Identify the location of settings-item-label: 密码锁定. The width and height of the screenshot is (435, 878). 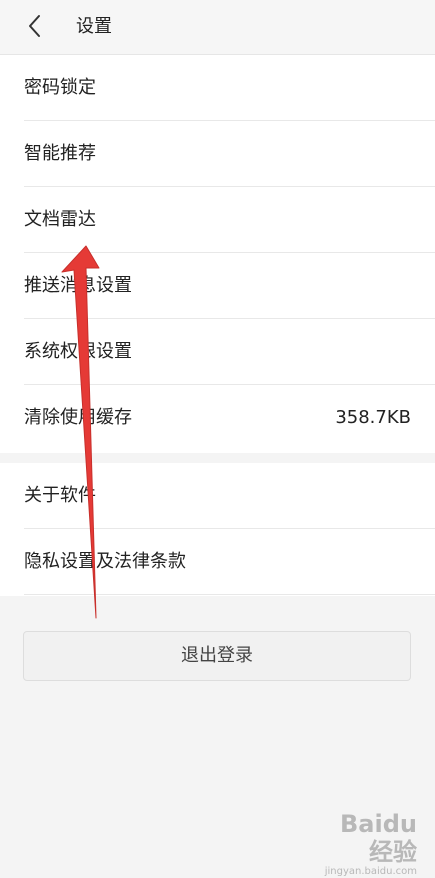
(60, 87).